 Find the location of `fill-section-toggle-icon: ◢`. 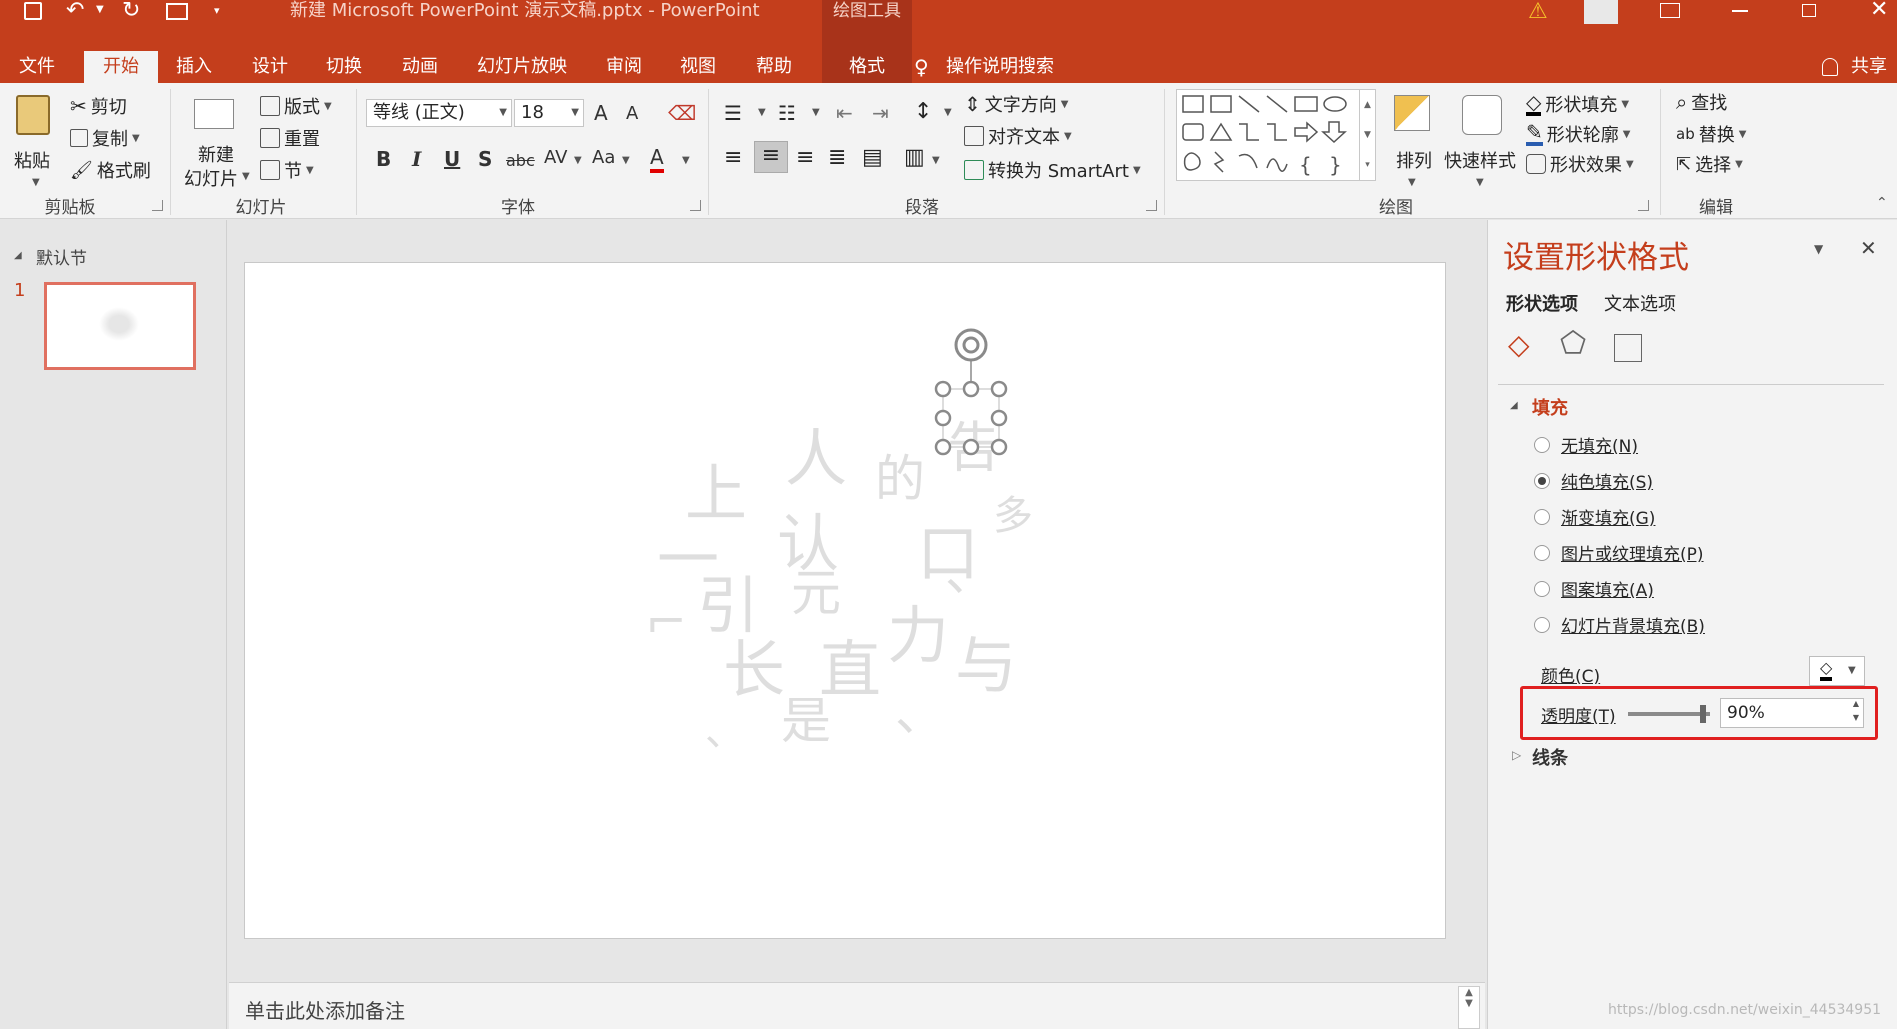

fill-section-toggle-icon: ◢ is located at coordinates (1514, 405).